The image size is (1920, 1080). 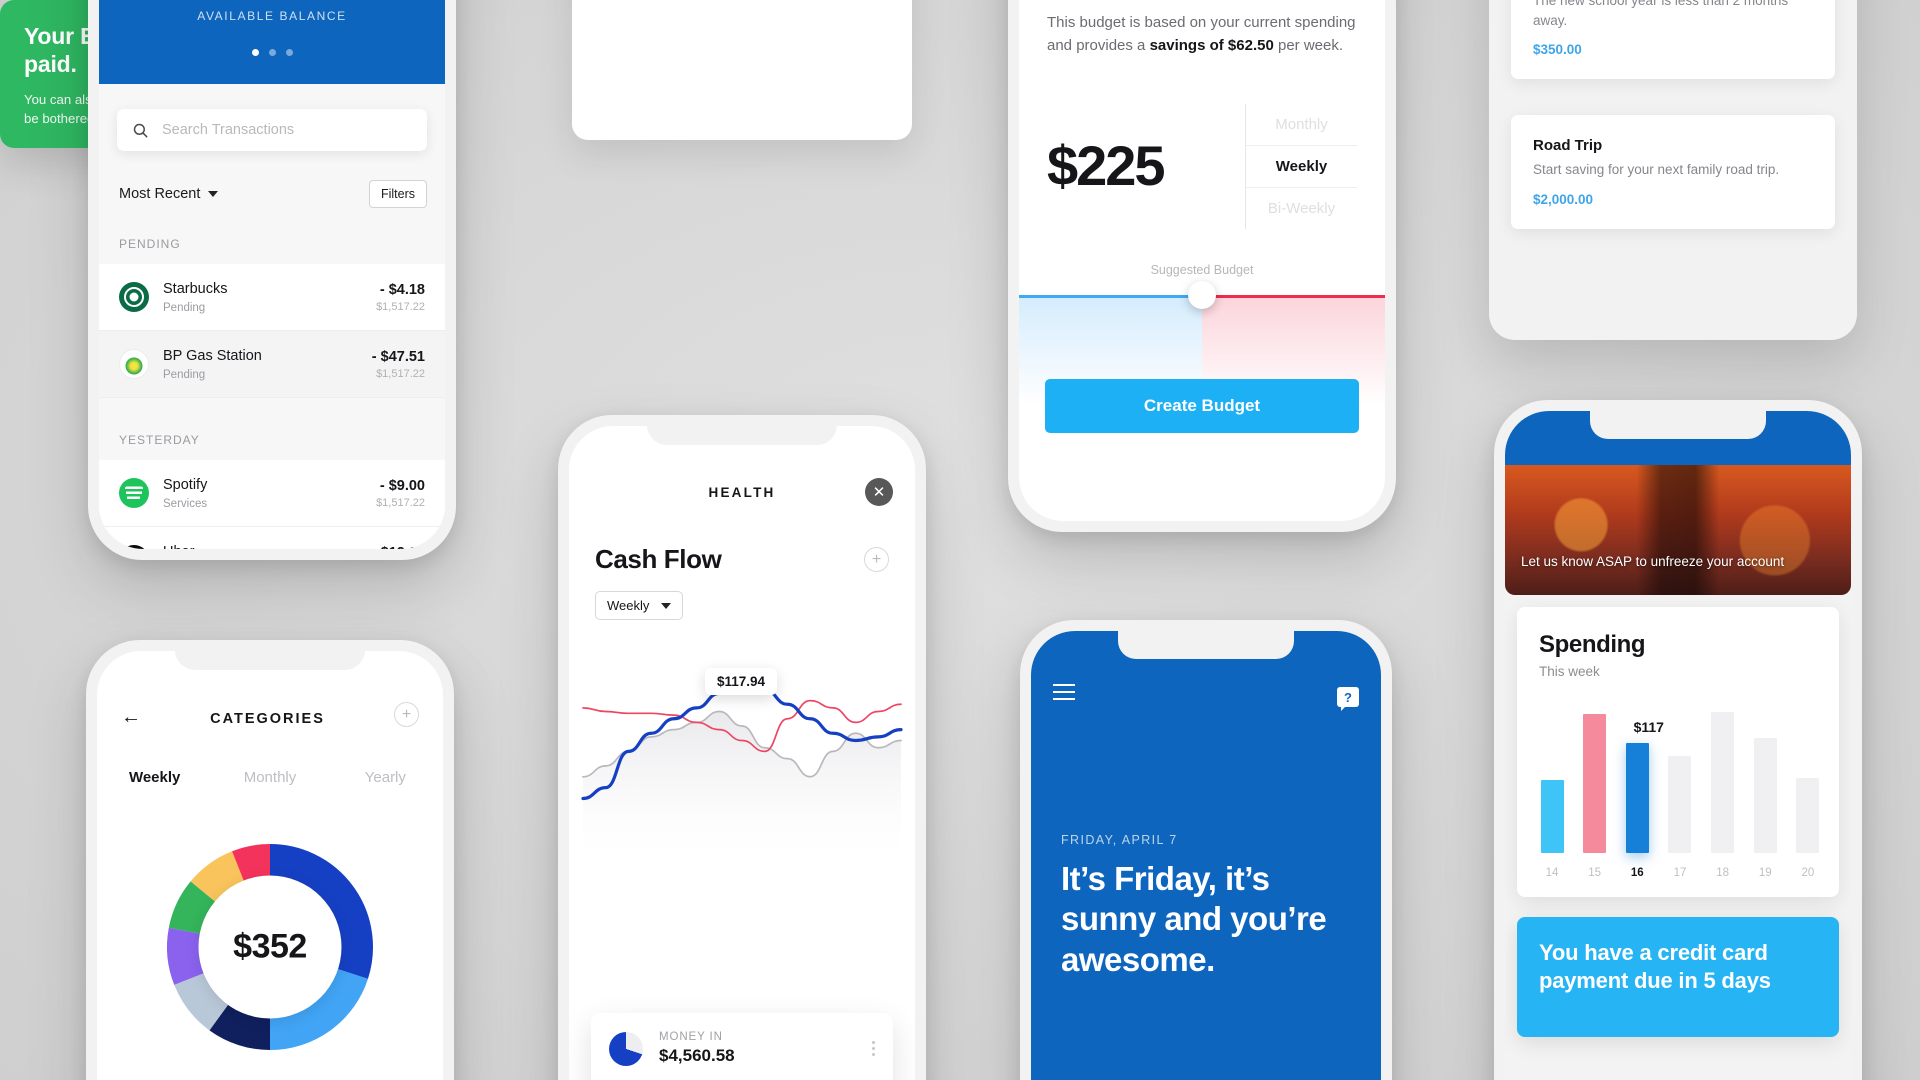 I want to click on money-in-value: $4,560.58, so click(x=697, y=1055).